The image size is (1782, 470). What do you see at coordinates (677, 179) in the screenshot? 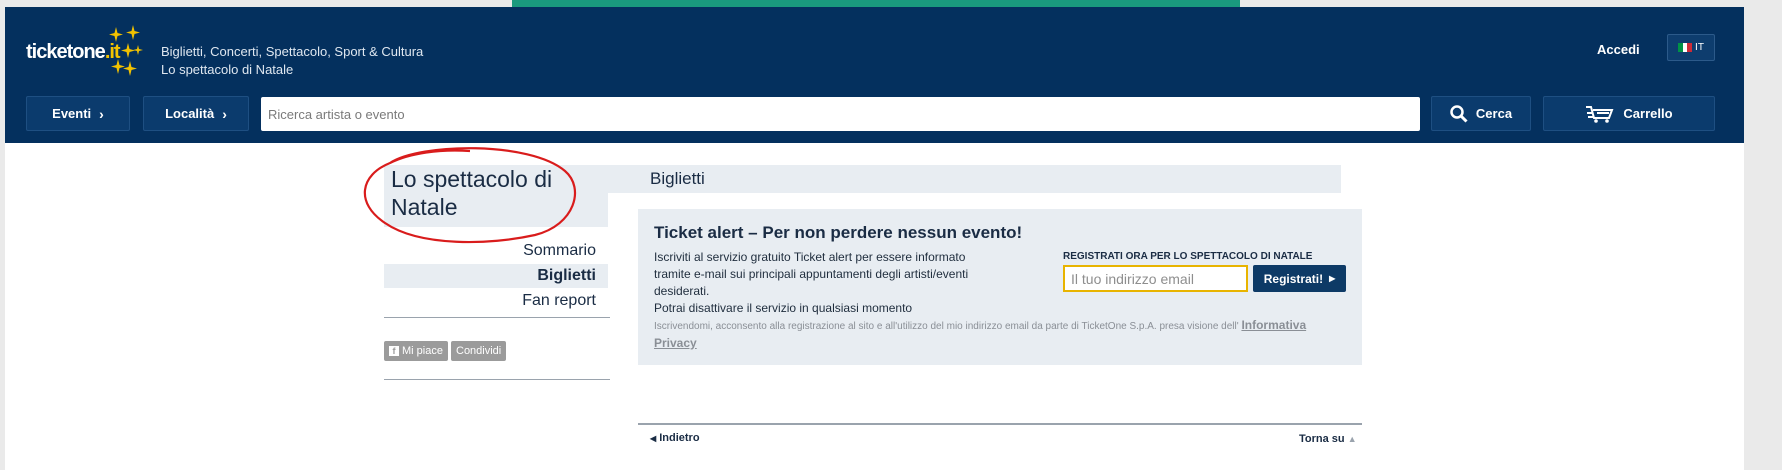
I see `tab-biglietti: Biglietti` at bounding box center [677, 179].